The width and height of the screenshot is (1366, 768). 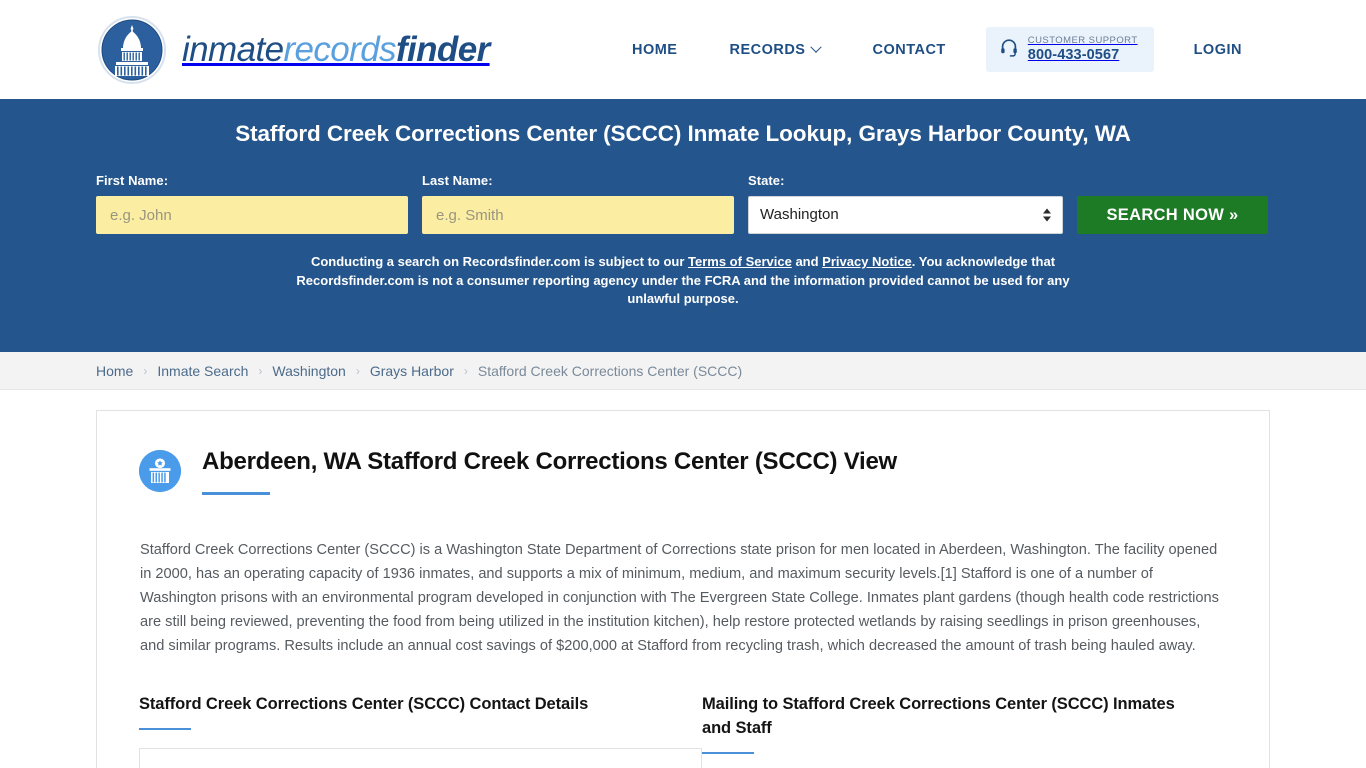 What do you see at coordinates (420, 758) in the screenshot?
I see `contact-details-table` at bounding box center [420, 758].